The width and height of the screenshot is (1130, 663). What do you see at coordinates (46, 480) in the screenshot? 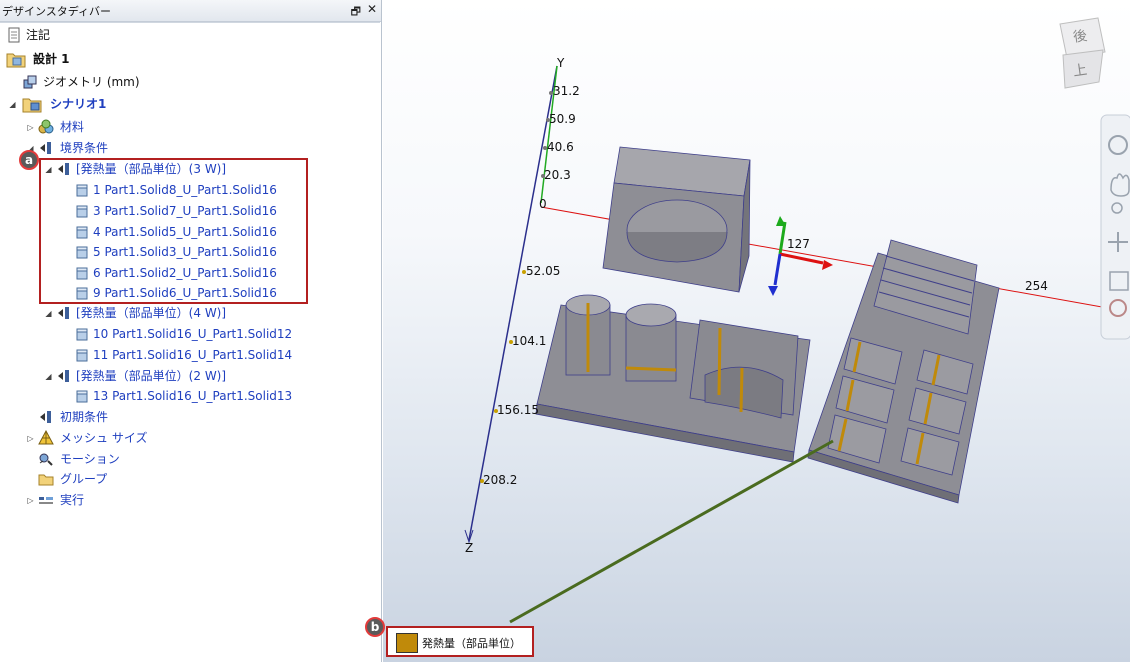
I see `groups-folder-icon` at bounding box center [46, 480].